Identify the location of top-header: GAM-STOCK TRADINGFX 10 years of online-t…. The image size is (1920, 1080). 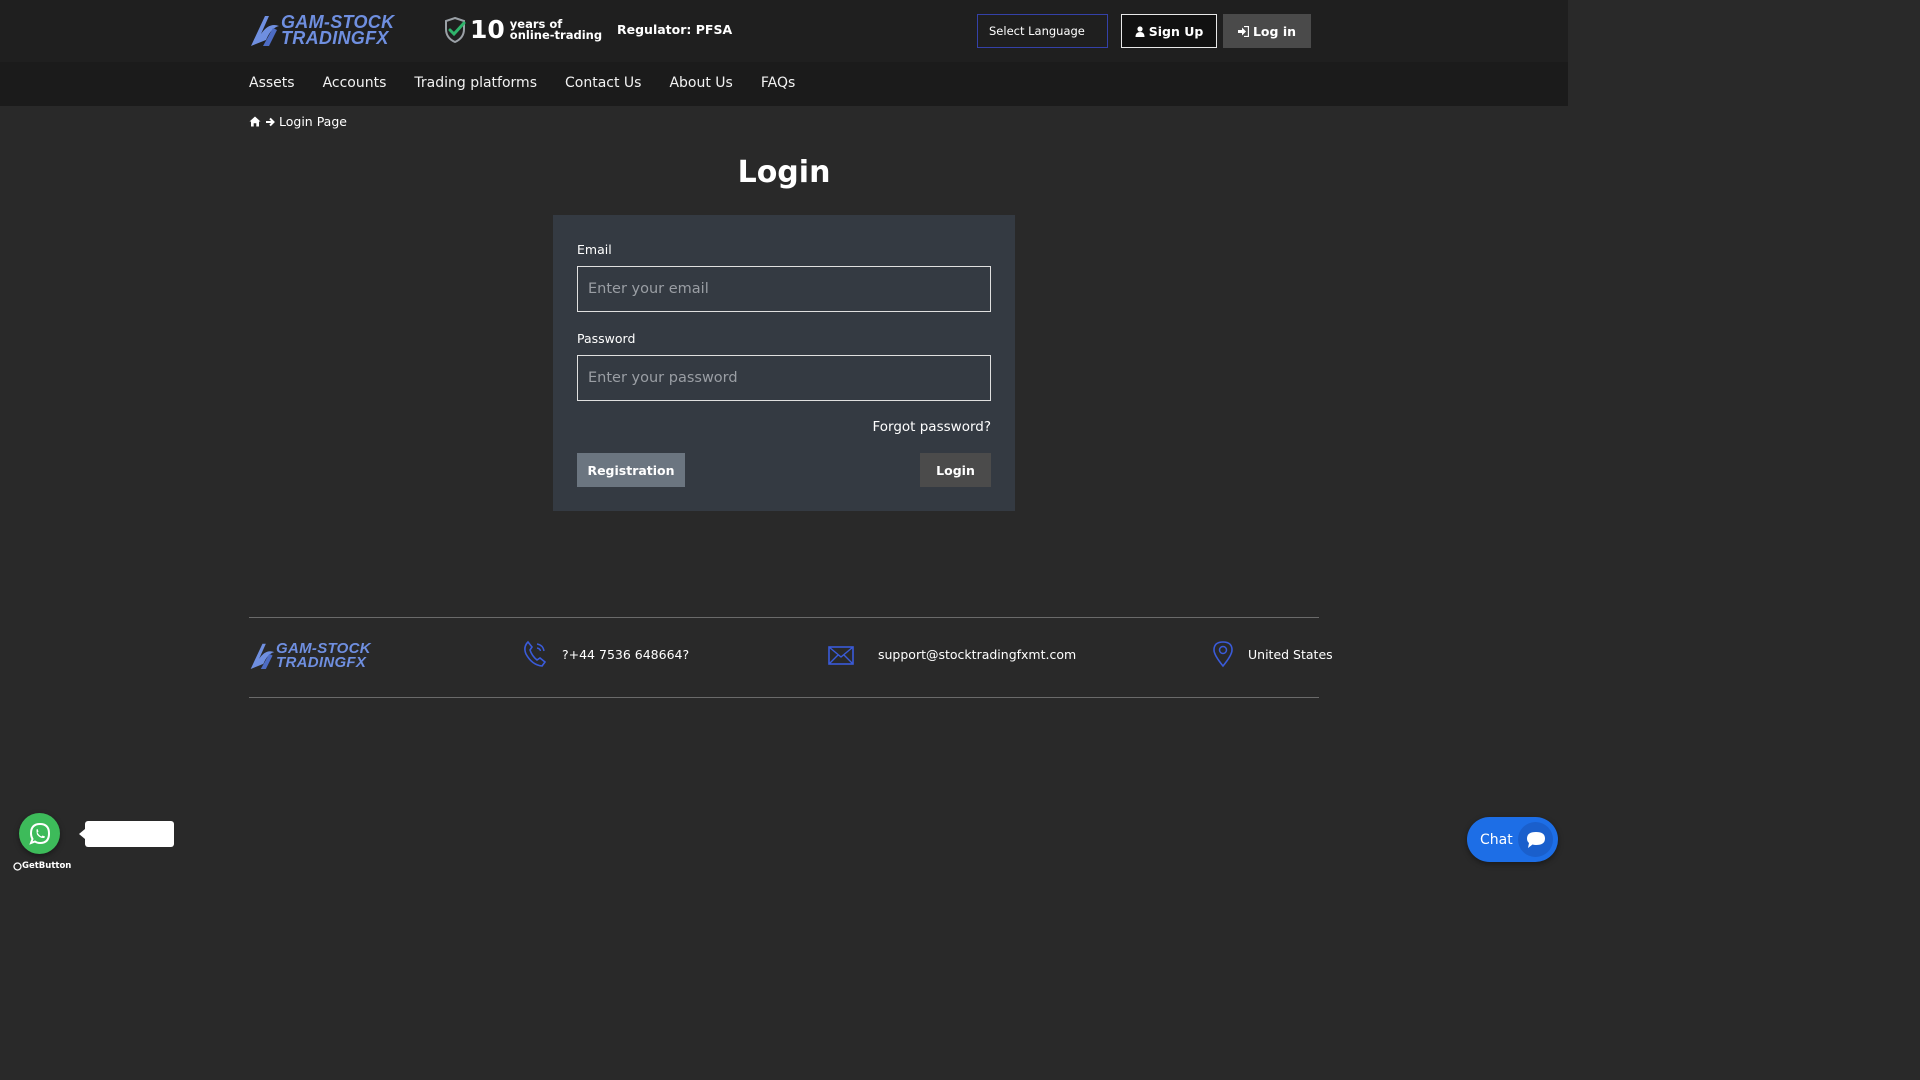
(784, 31).